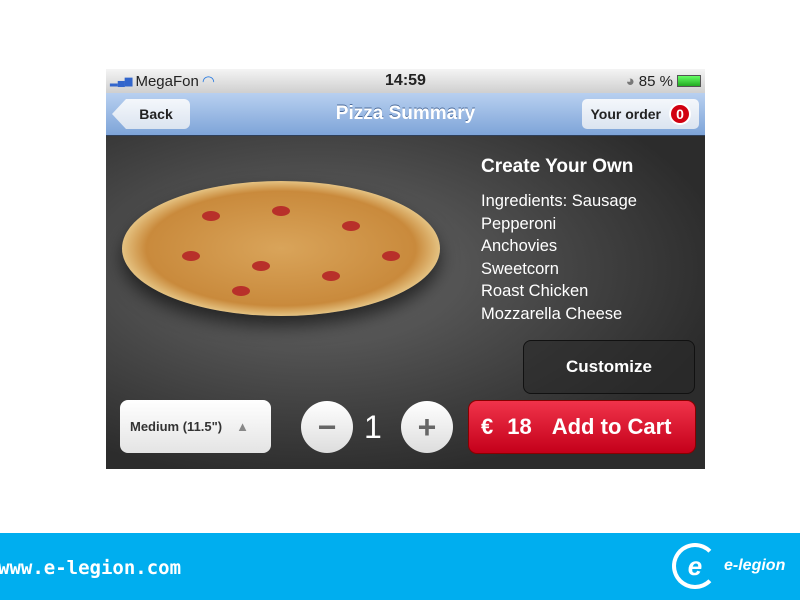  Describe the element at coordinates (427, 427) in the screenshot. I see `increase-quantity-button: +` at that location.